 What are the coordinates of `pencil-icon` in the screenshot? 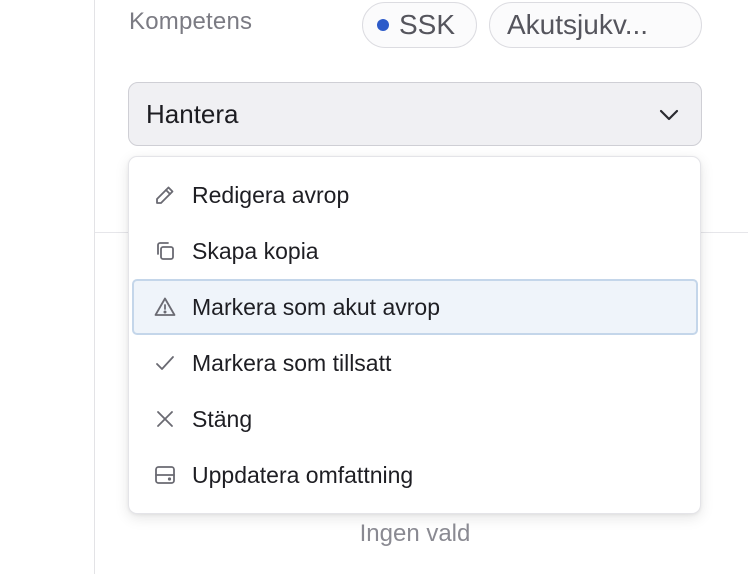 It's located at (165, 195).